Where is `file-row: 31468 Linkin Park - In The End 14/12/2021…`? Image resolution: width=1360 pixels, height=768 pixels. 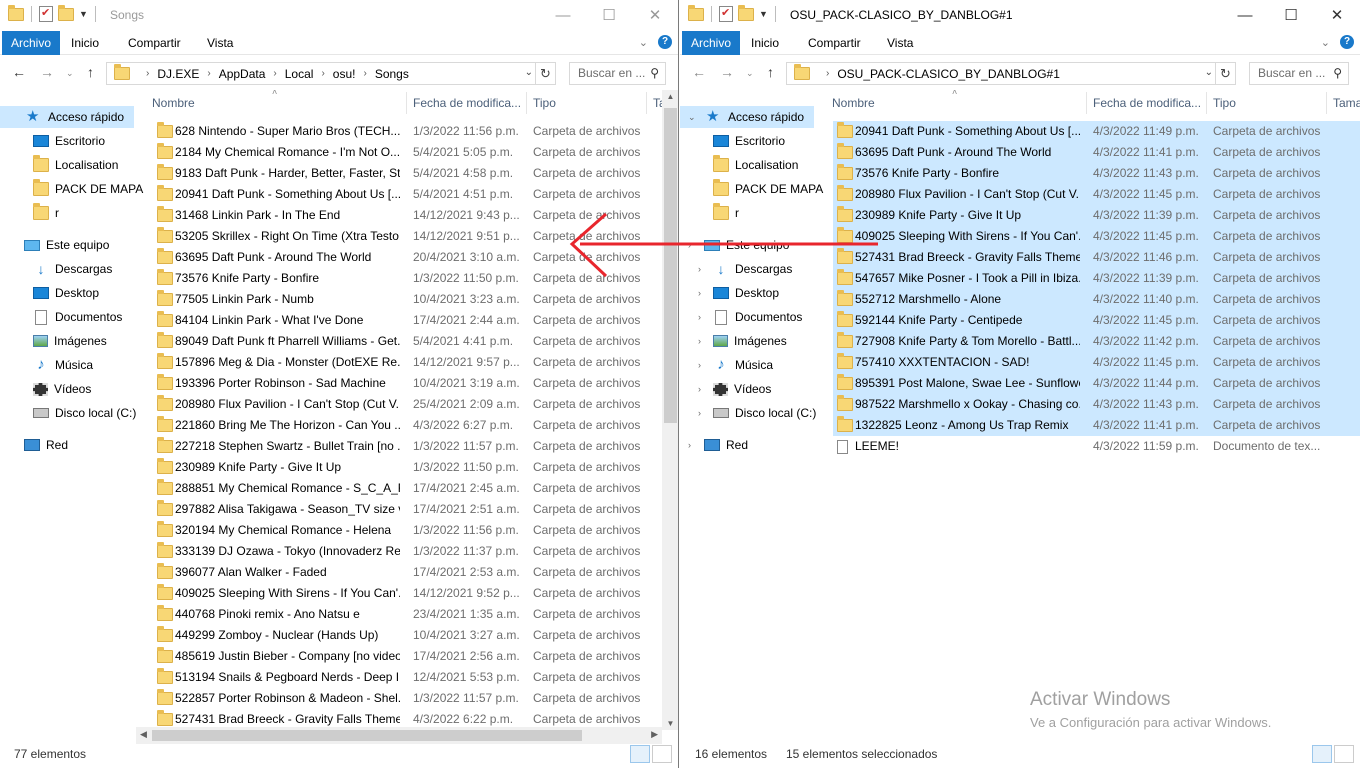
file-row: 31468 Linkin Park - In The End 14/12/2021… is located at coordinates (403, 215).